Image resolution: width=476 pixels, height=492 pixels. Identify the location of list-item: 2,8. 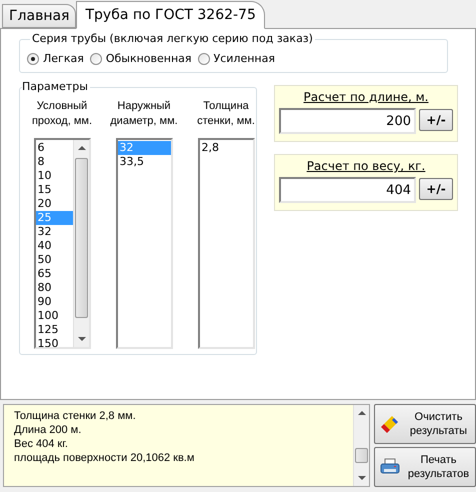
(226, 148).